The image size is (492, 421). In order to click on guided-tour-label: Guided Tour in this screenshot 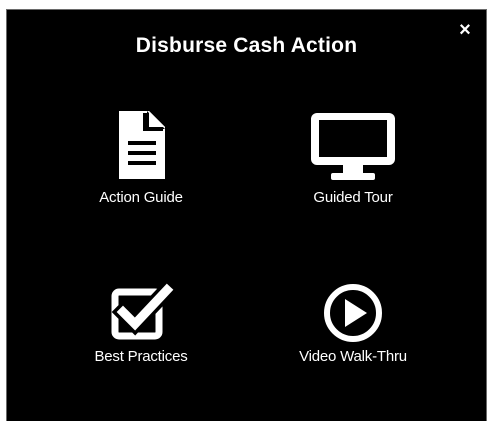, I will do `click(353, 197)`.